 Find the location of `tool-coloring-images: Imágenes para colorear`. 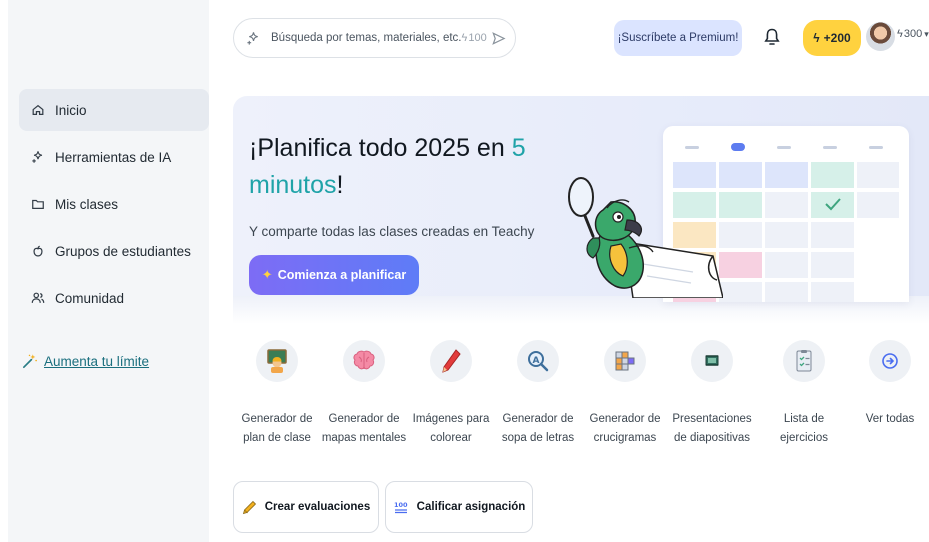

tool-coloring-images: Imágenes para colorear is located at coordinates (451, 394).